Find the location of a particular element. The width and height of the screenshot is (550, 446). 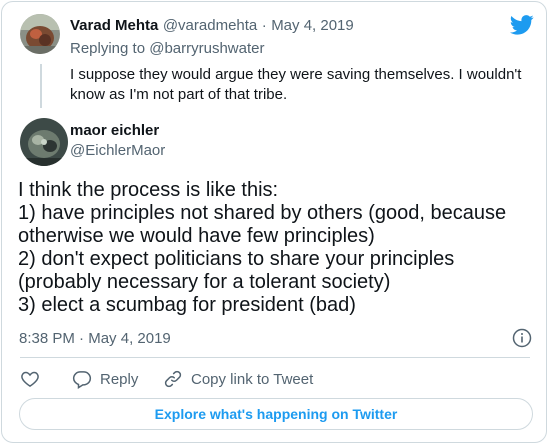

reply-author-name: Varad Mehta is located at coordinates (114, 25).